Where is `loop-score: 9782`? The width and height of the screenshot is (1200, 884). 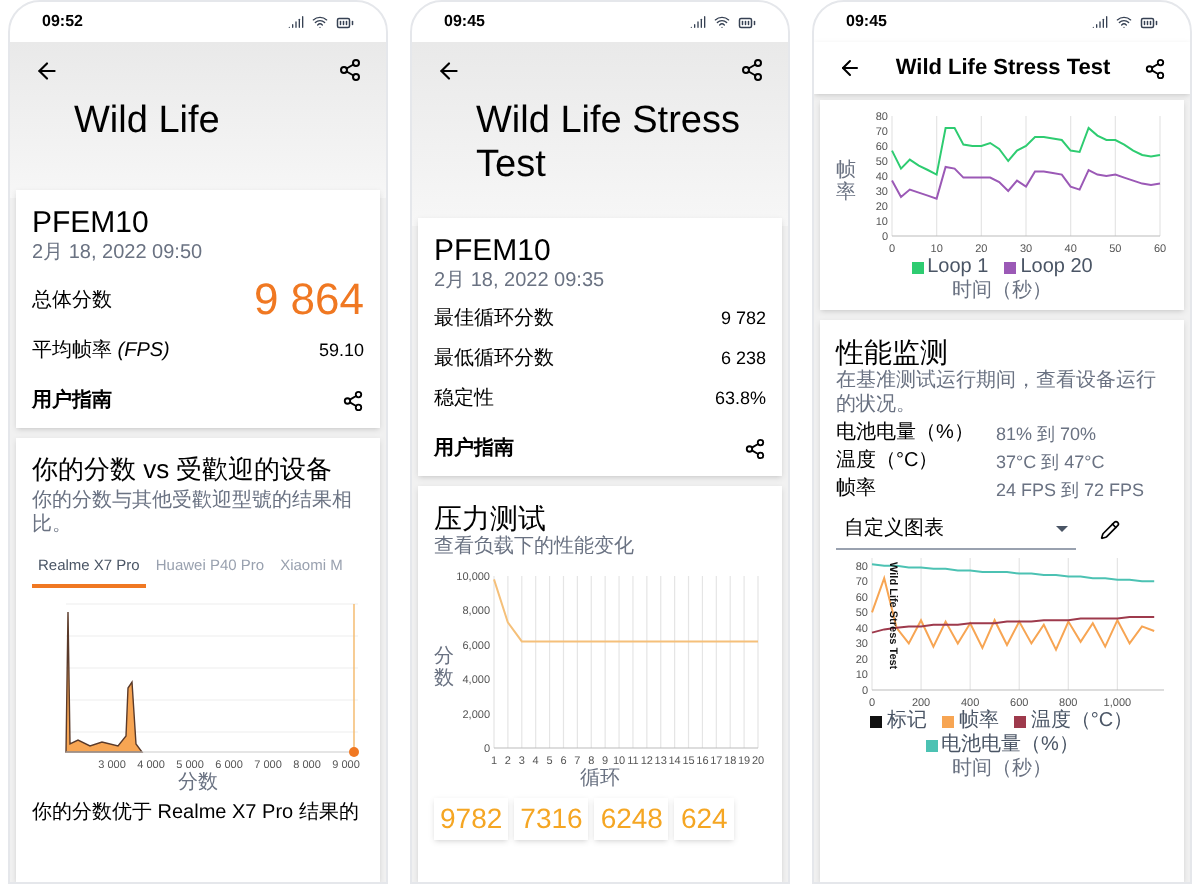 loop-score: 9782 is located at coordinates (471, 819).